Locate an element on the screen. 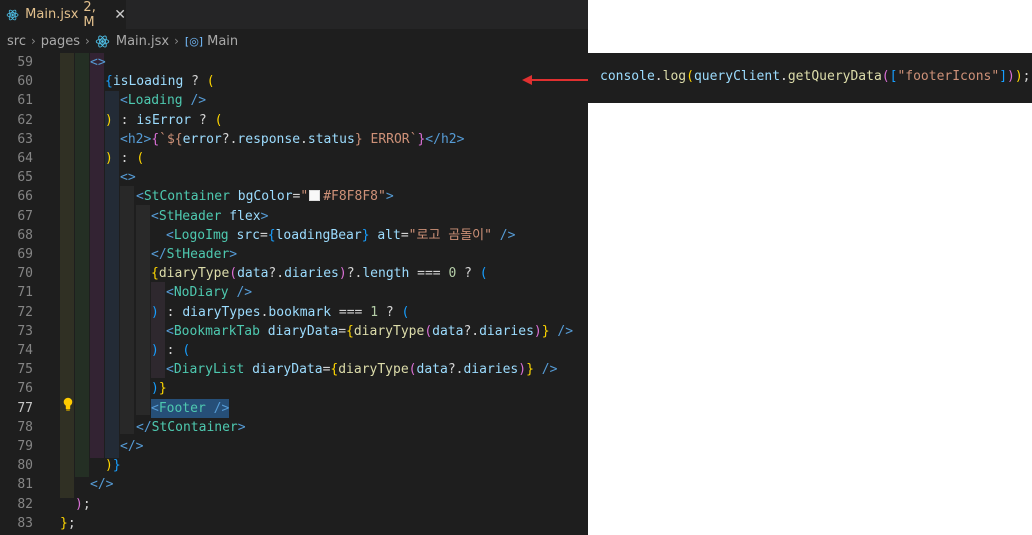 The height and width of the screenshot is (535, 1032). code-line: 60 {isLoading ? ( is located at coordinates (294, 81).